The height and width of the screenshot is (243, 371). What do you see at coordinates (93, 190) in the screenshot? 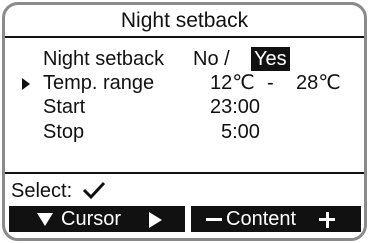
I see `checkmark-icon` at bounding box center [93, 190].